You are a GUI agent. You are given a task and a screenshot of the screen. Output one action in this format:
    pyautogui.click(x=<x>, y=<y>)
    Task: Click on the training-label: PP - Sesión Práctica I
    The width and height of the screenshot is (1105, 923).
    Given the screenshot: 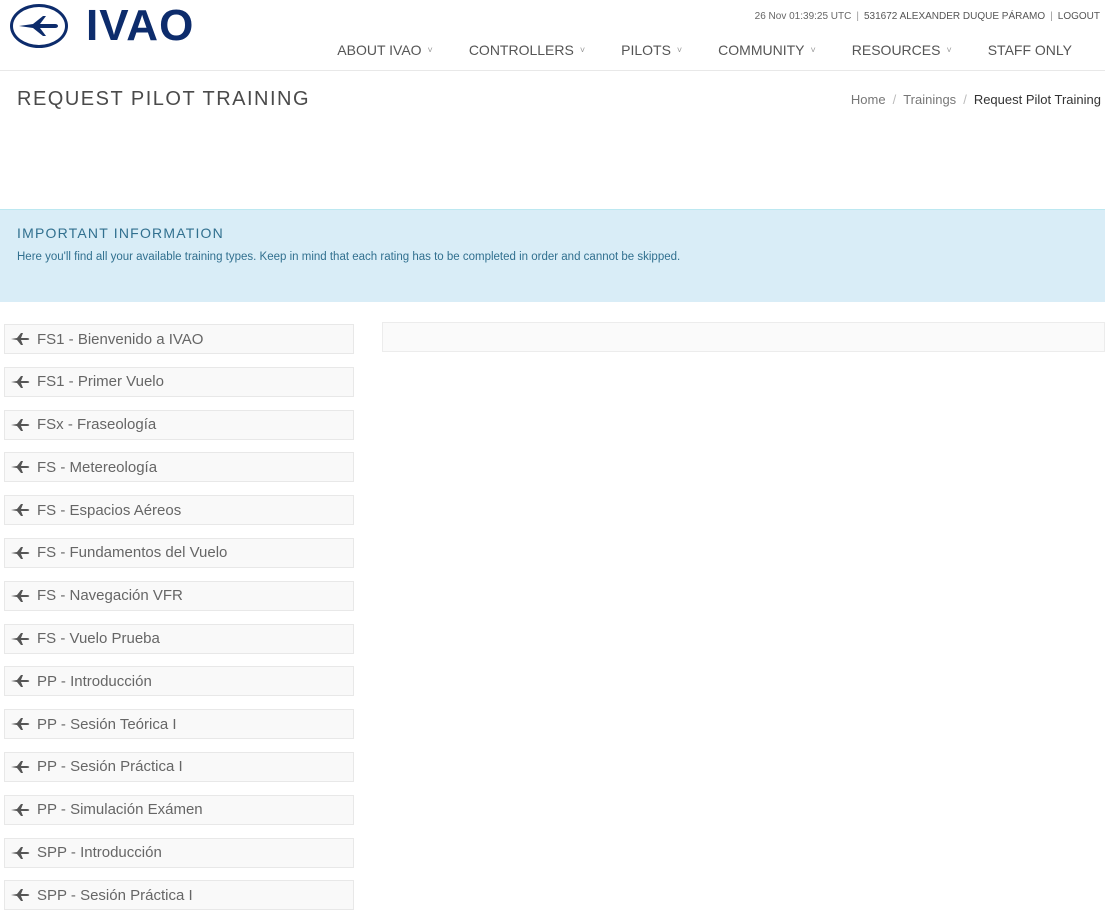 What is the action you would take?
    pyautogui.click(x=110, y=767)
    